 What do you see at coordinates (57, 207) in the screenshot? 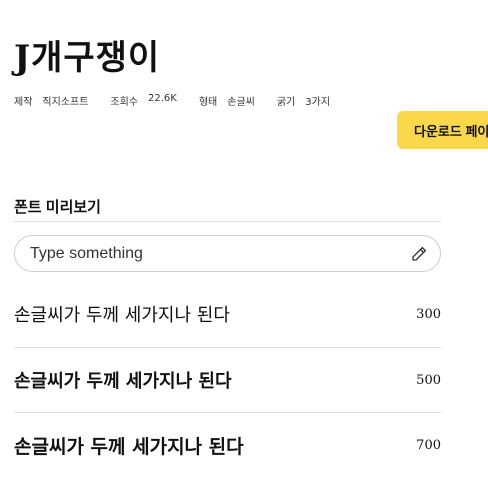
I see `preview-section-title: 폰트 미리보기` at bounding box center [57, 207].